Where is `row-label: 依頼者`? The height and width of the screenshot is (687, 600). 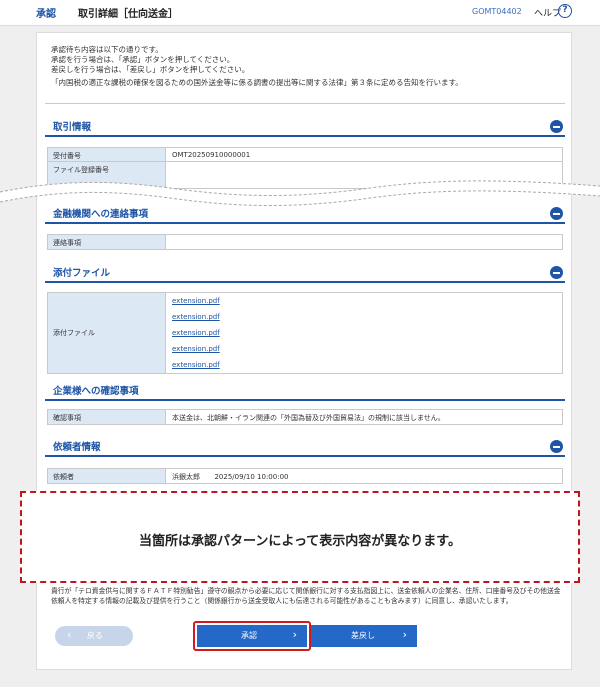 row-label: 依頼者 is located at coordinates (107, 476).